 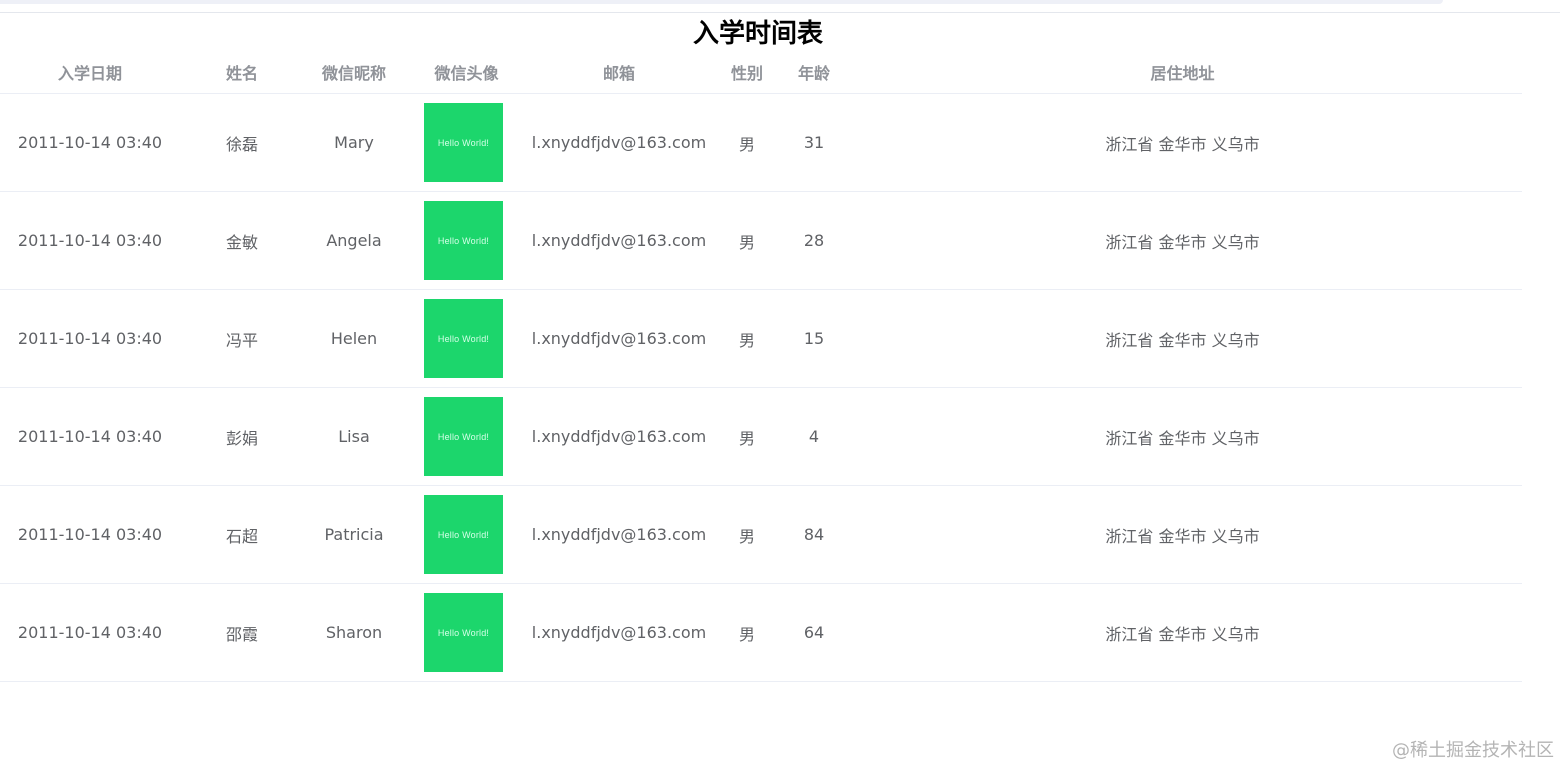 What do you see at coordinates (241, 340) in the screenshot?
I see `cell-name: 冯平` at bounding box center [241, 340].